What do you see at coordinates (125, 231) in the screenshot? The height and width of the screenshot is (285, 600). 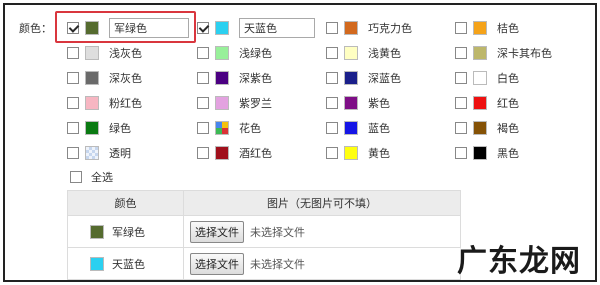 I see `color-cell: 军绿色` at bounding box center [125, 231].